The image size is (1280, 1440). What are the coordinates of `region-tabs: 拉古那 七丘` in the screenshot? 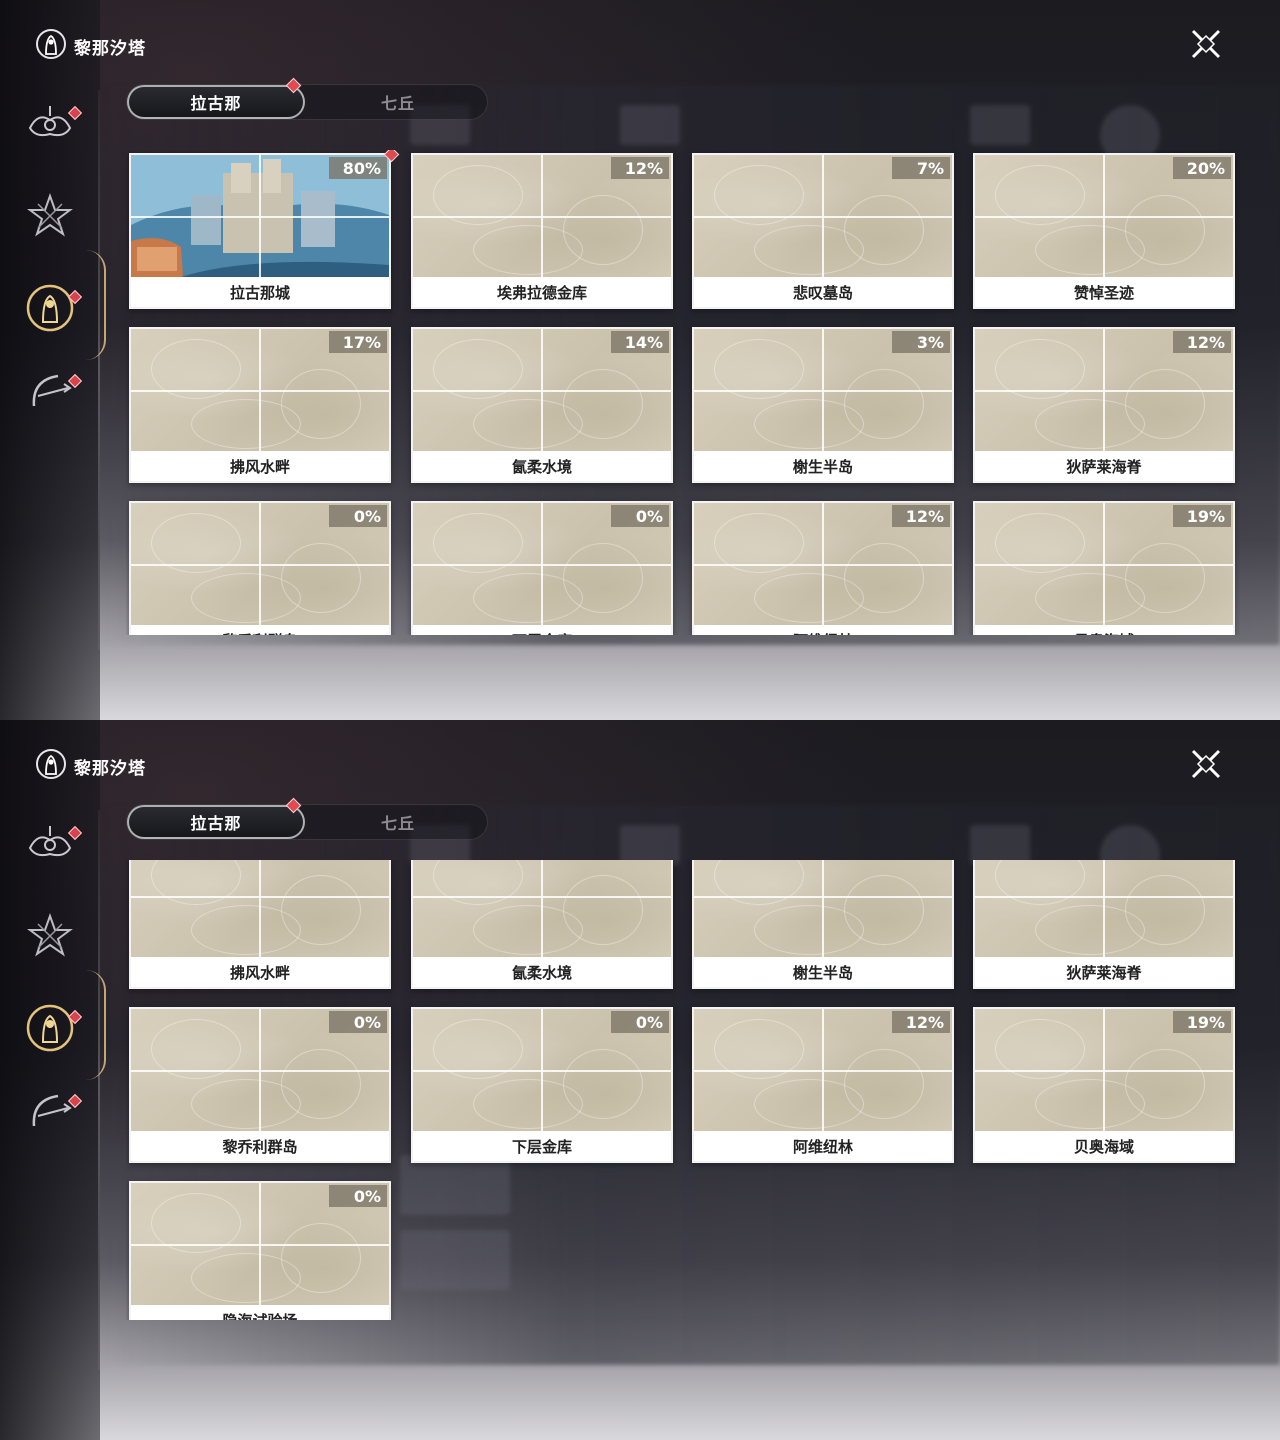 It's located at (307, 822).